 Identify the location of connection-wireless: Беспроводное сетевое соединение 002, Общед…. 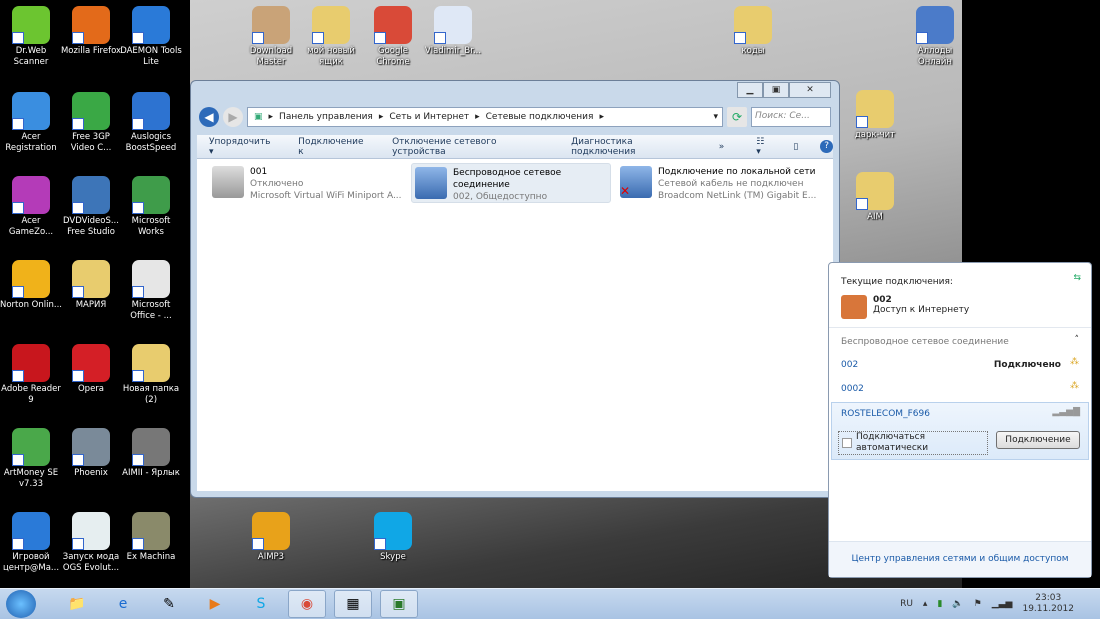
(511, 183).